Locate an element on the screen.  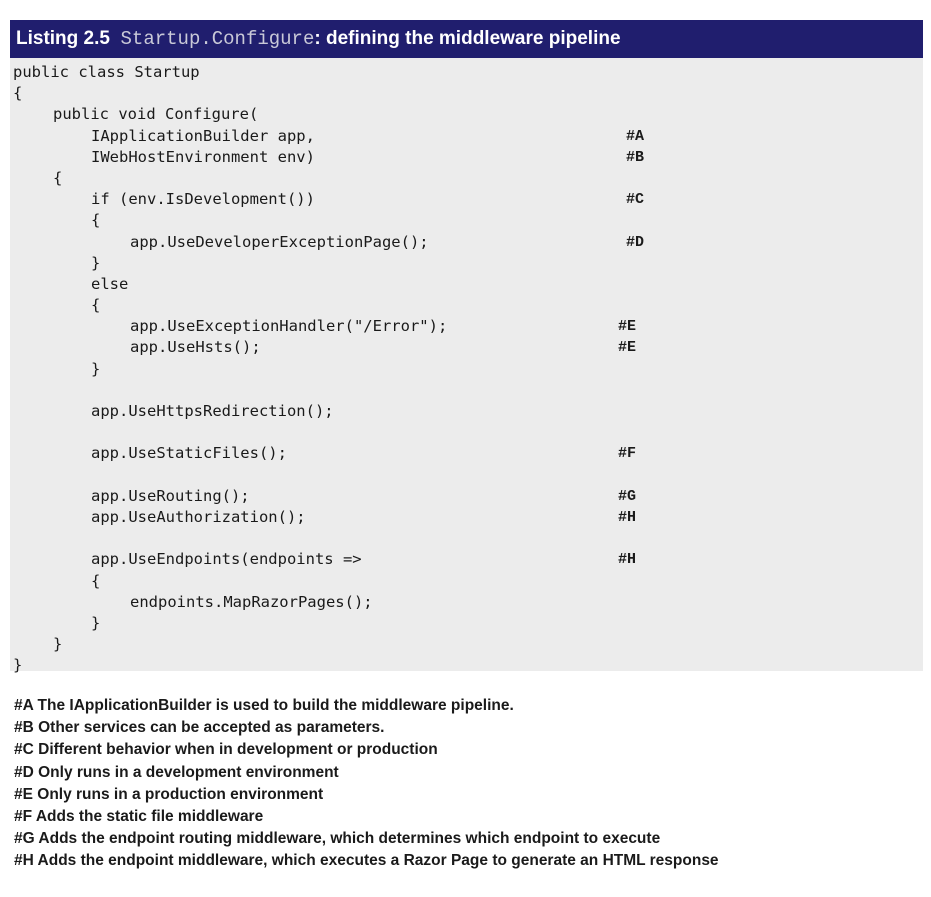
code-line: endpoints.MapRazorPages(); is located at coordinates (466, 602).